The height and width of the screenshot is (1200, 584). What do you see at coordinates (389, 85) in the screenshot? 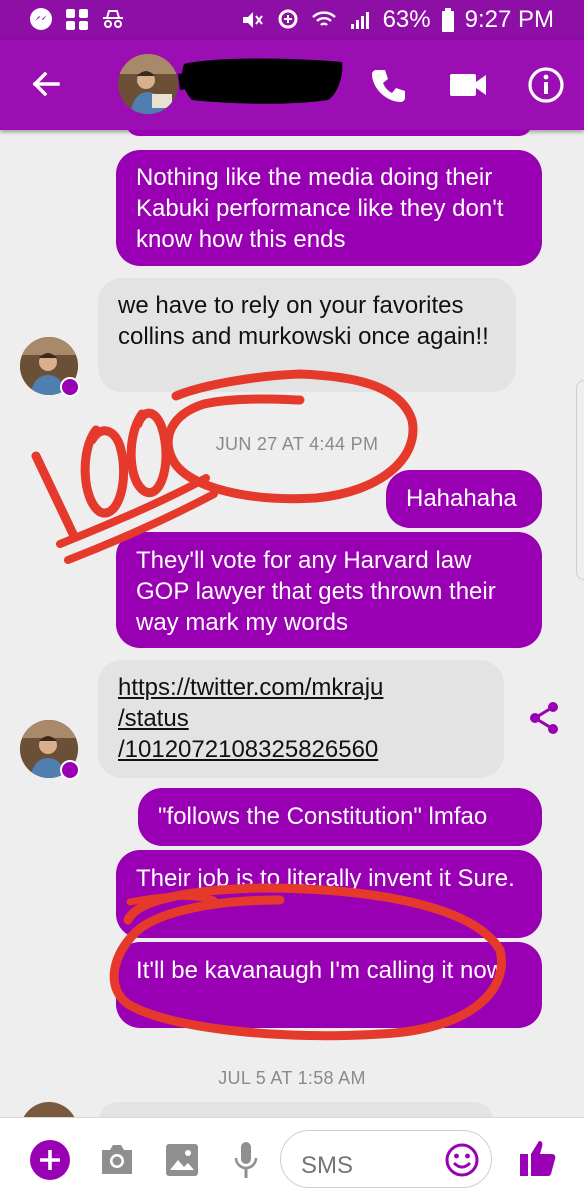
I see `phone-icon` at bounding box center [389, 85].